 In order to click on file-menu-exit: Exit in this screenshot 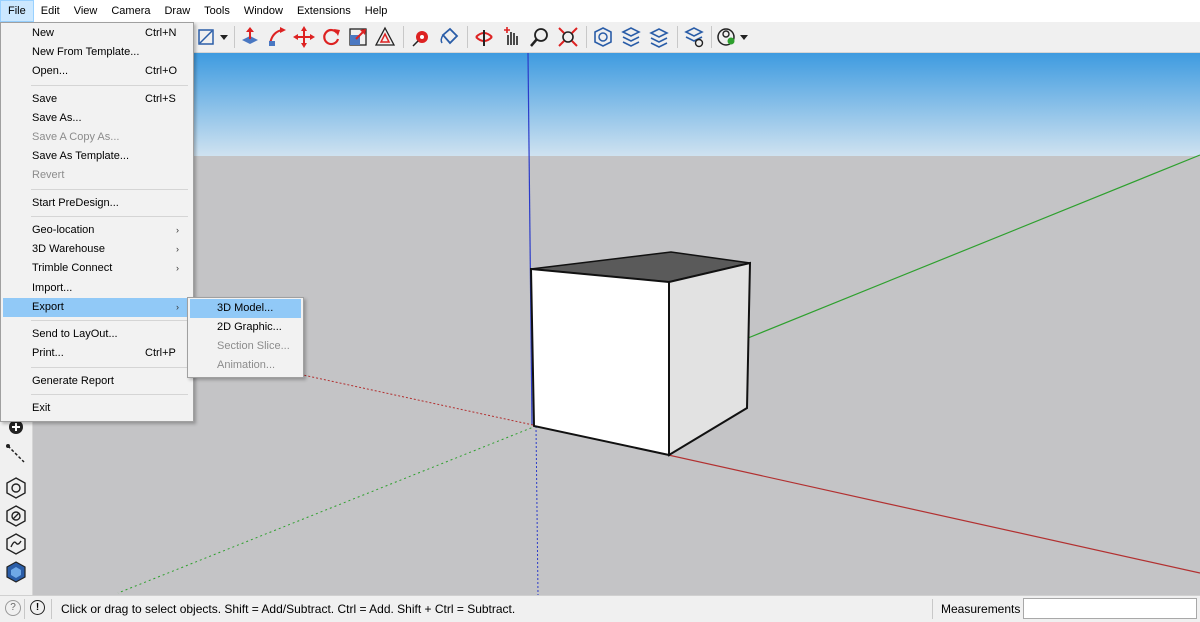, I will do `click(96, 408)`.